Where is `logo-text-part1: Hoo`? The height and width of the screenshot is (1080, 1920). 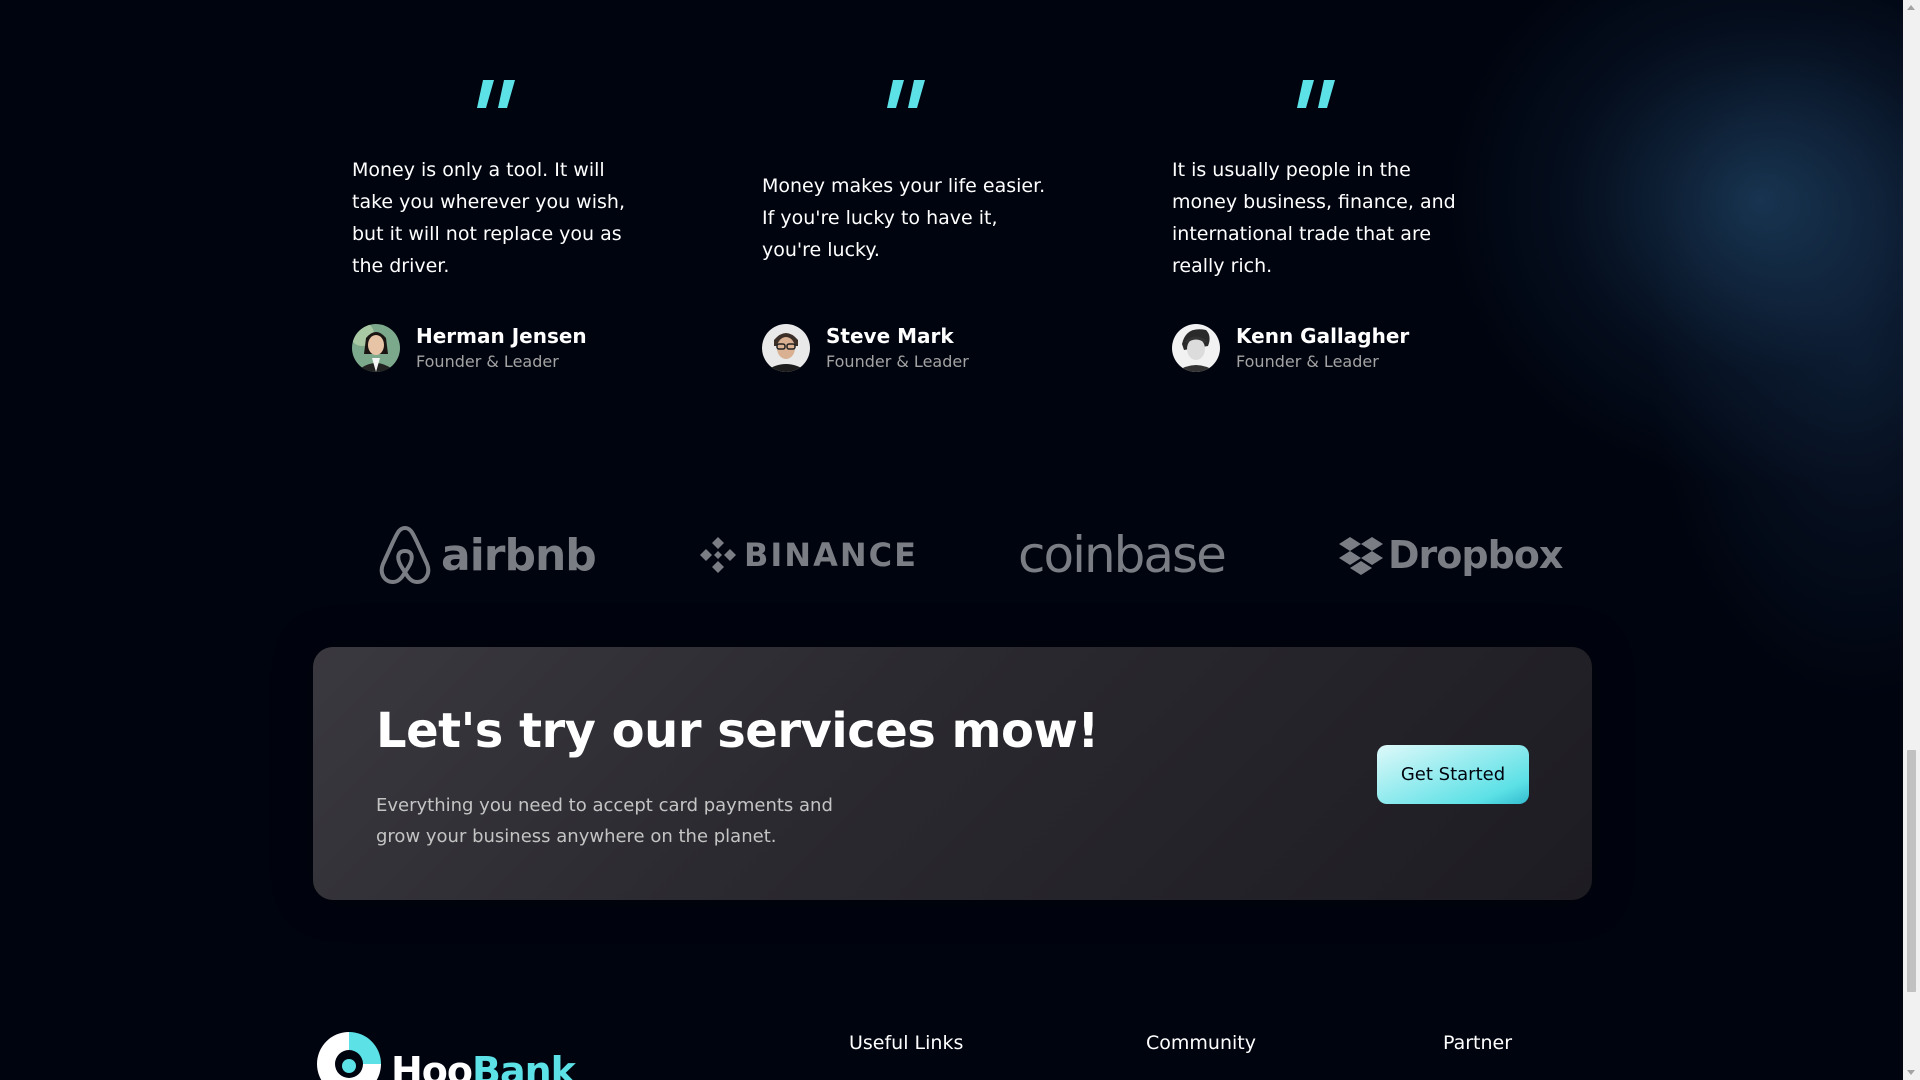 logo-text-part1: Hoo is located at coordinates (432, 1064).